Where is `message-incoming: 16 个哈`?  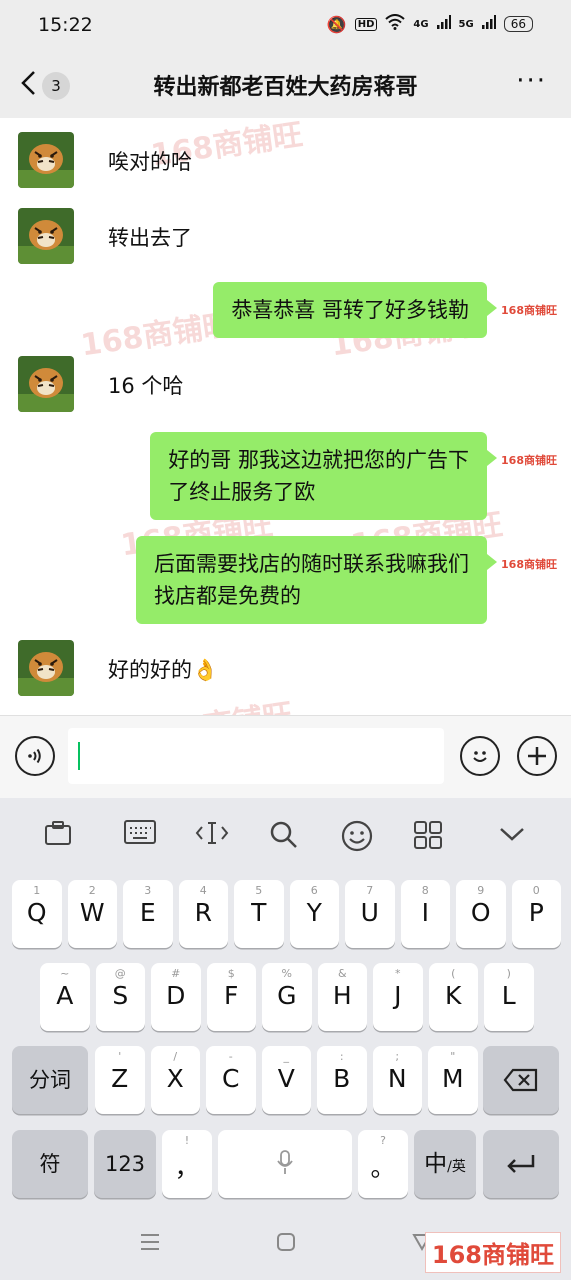
message-incoming: 16 个哈 is located at coordinates (100, 384).